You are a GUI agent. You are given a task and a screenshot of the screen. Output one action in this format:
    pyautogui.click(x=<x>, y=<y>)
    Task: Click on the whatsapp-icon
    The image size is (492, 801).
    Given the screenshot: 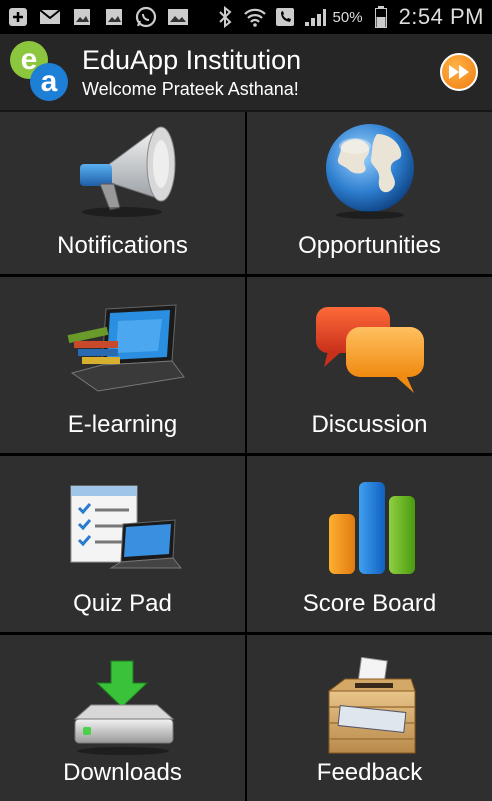 What is the action you would take?
    pyautogui.click(x=146, y=17)
    